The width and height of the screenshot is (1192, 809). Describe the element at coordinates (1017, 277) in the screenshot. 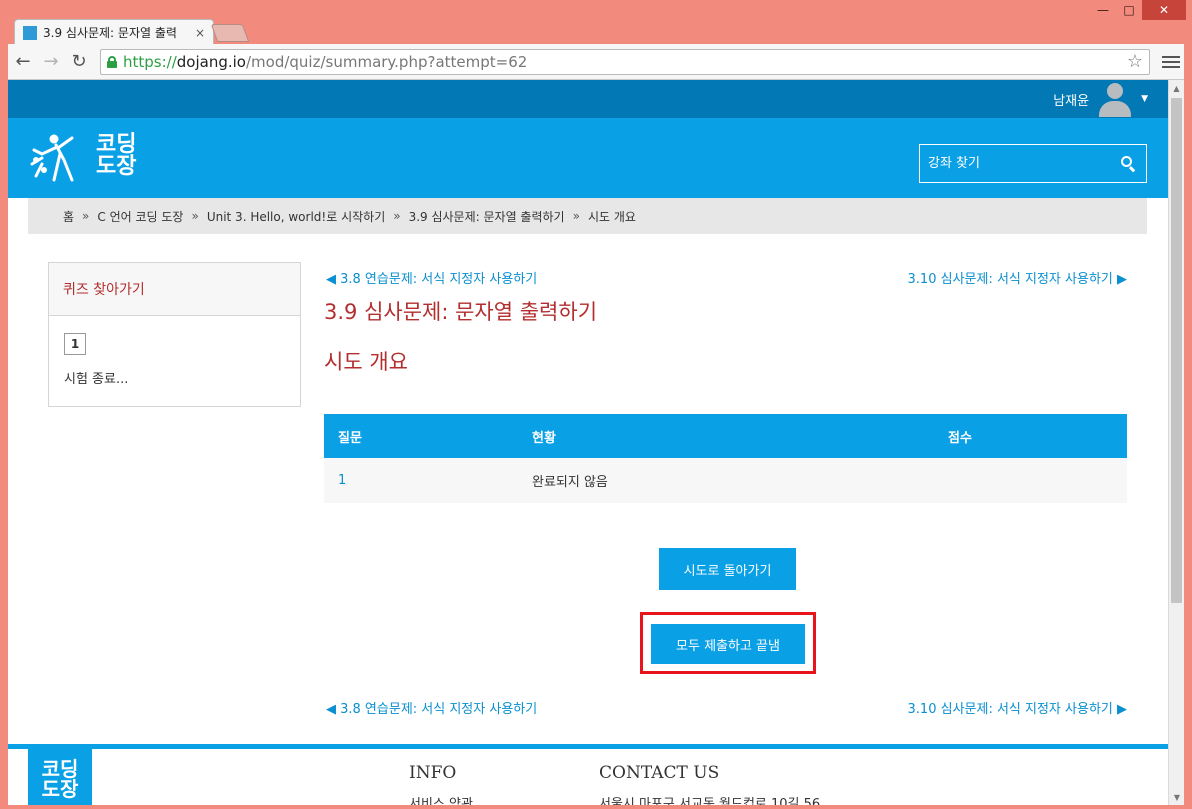

I see `next-activity-link: 3.10 심사문제: 서식 지정자 사용하기 ▶` at that location.